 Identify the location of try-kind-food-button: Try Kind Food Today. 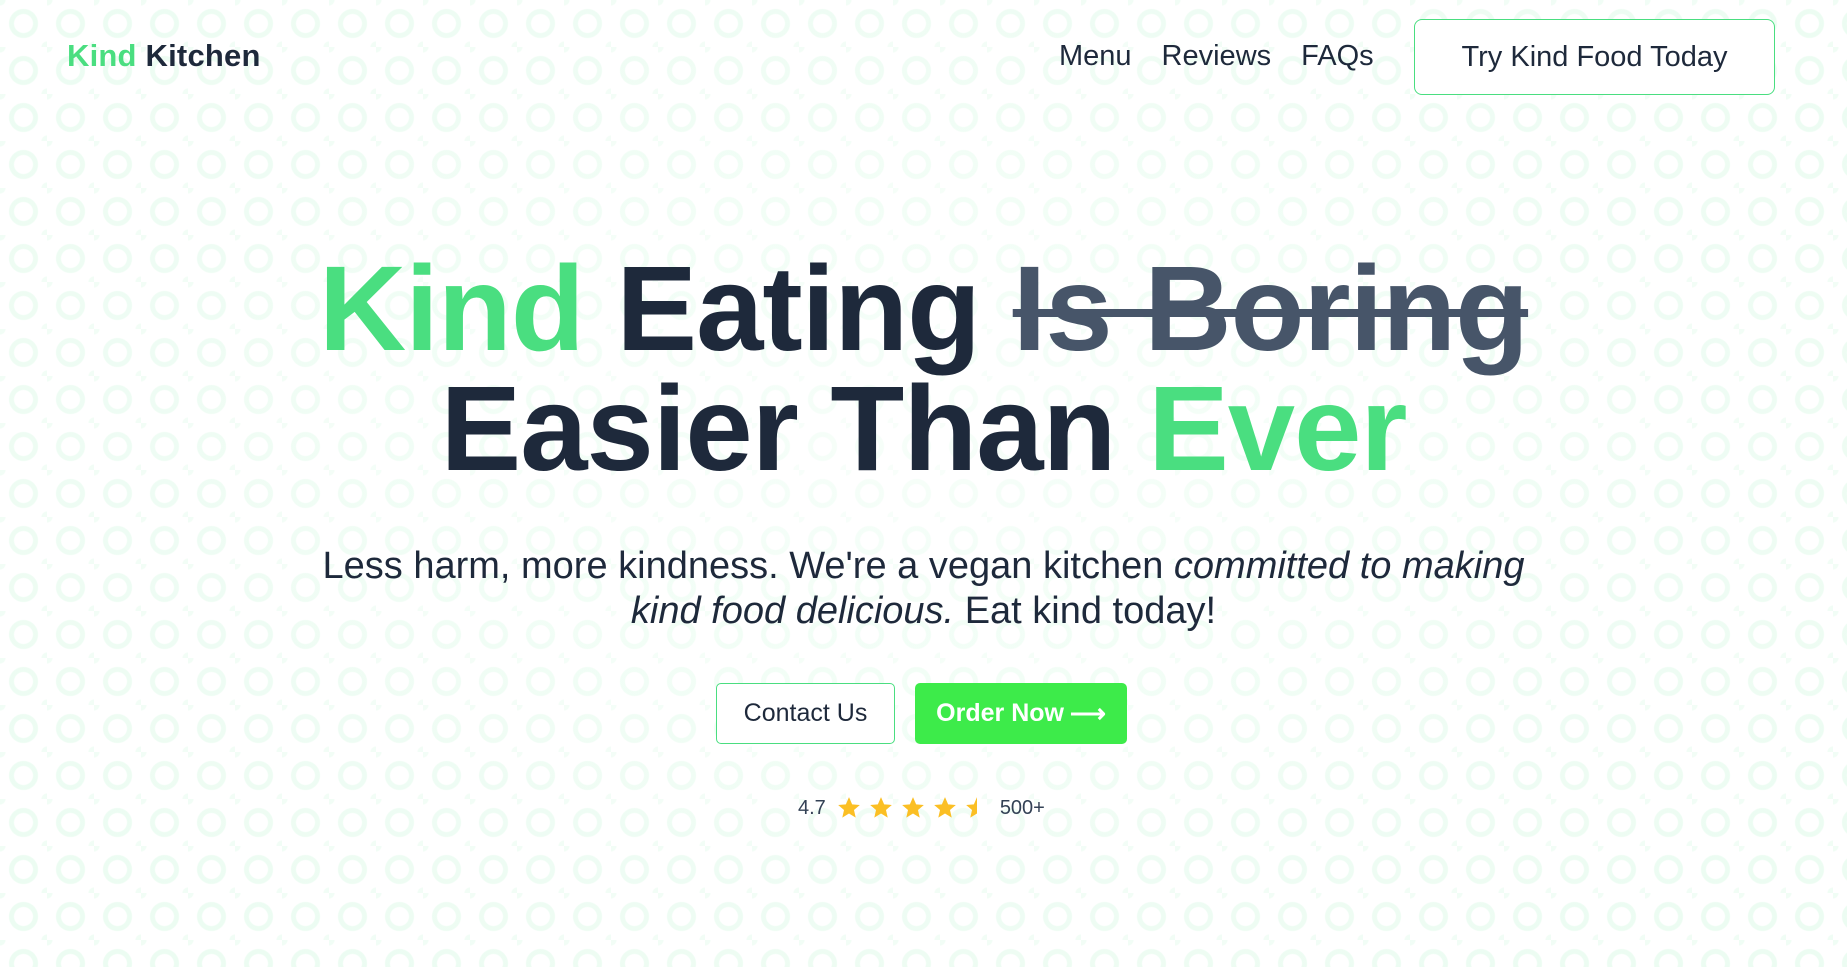
(1594, 57).